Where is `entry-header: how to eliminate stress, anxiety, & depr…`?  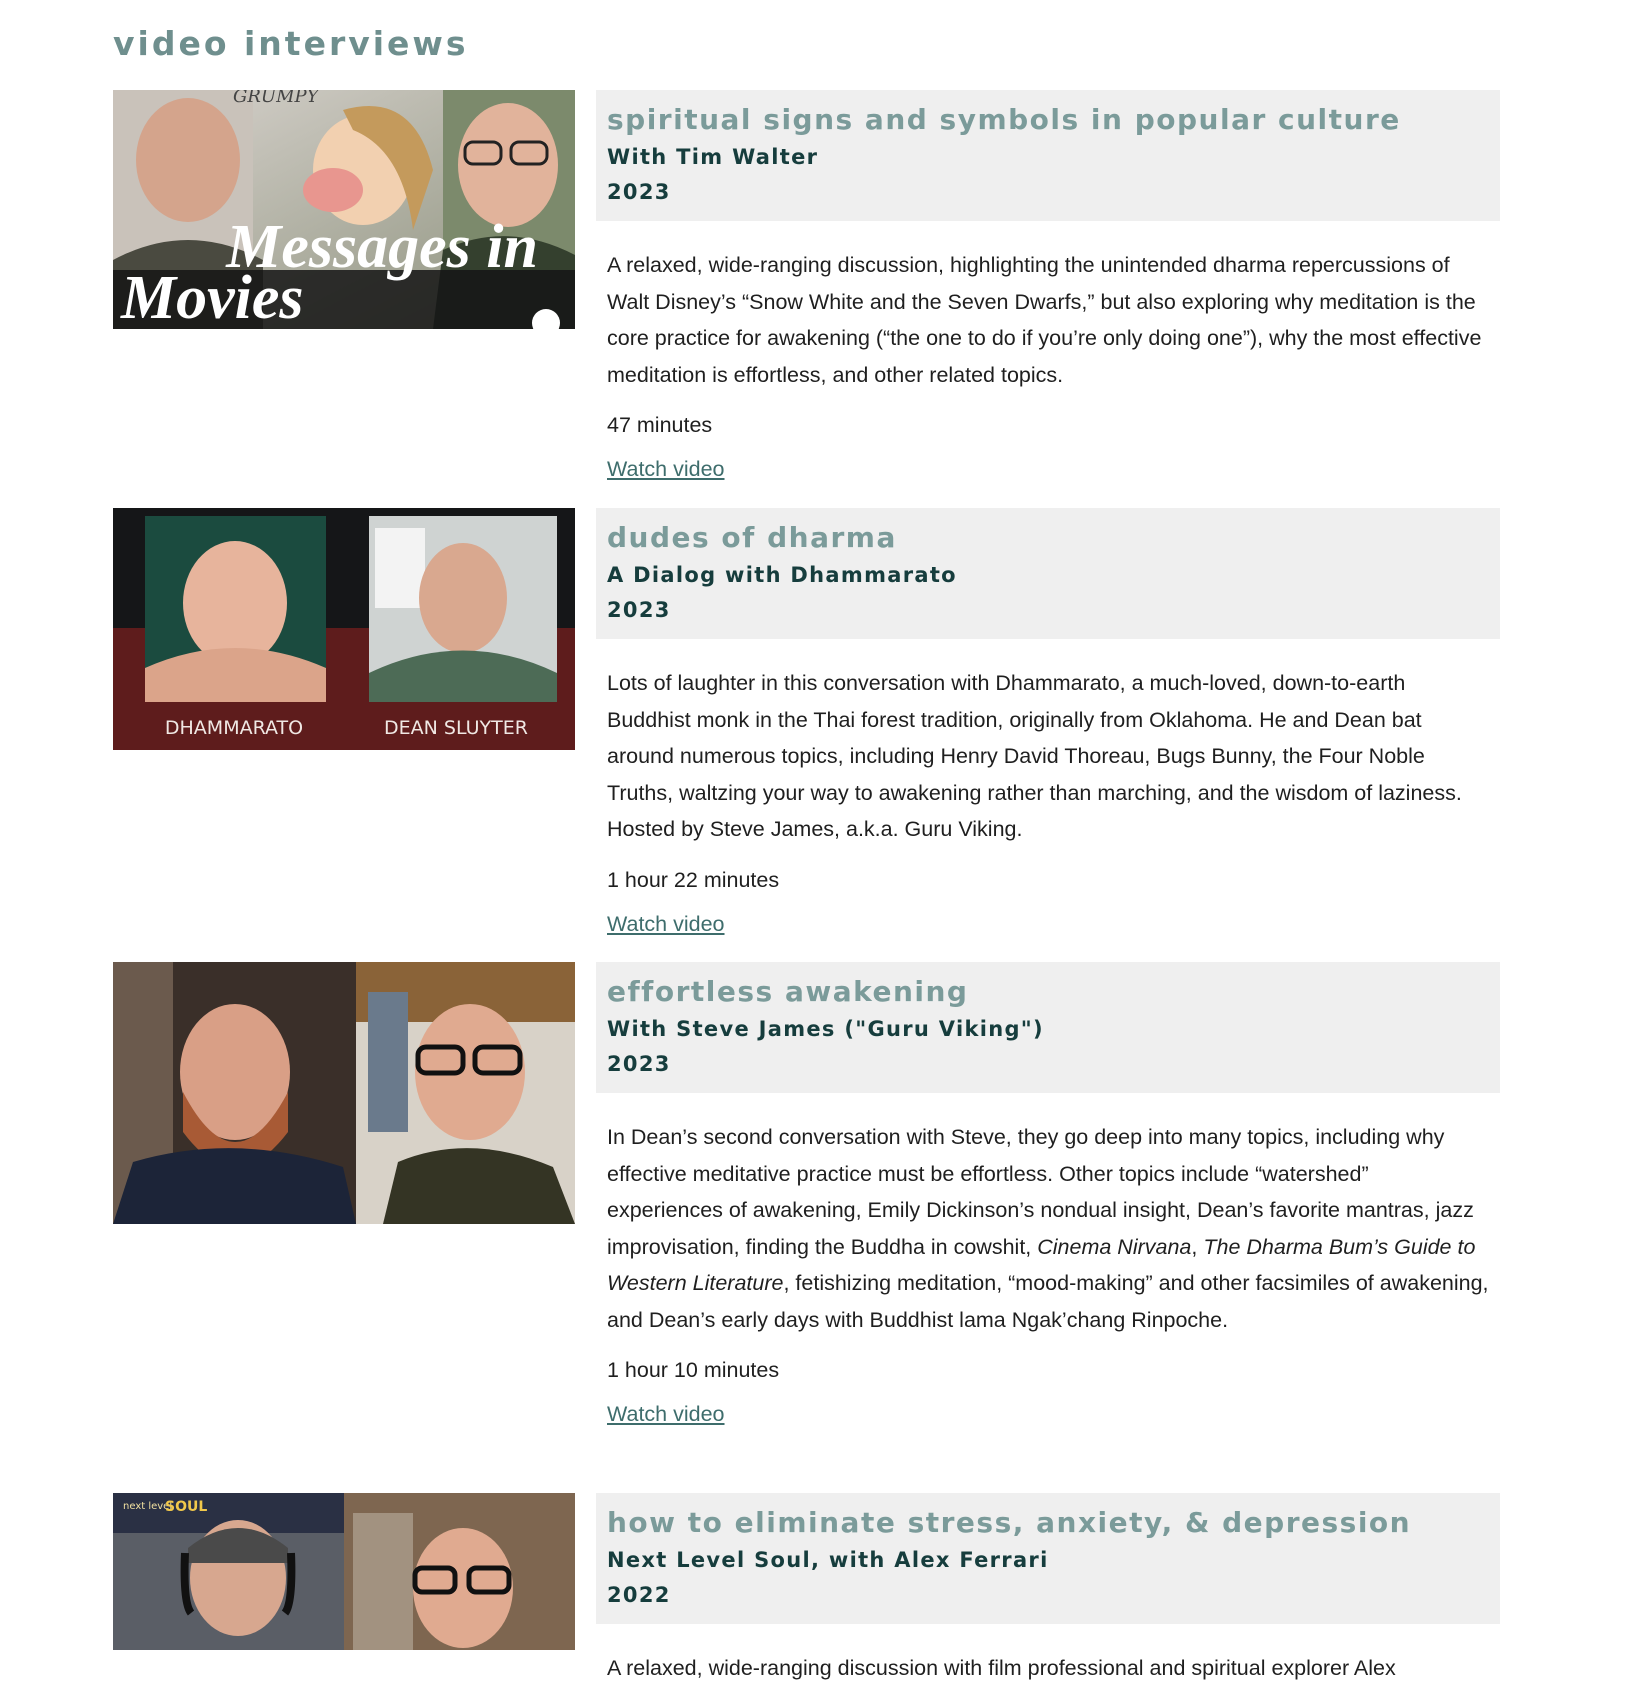
entry-header: how to eliminate stress, anxiety, & depr… is located at coordinates (1048, 1558).